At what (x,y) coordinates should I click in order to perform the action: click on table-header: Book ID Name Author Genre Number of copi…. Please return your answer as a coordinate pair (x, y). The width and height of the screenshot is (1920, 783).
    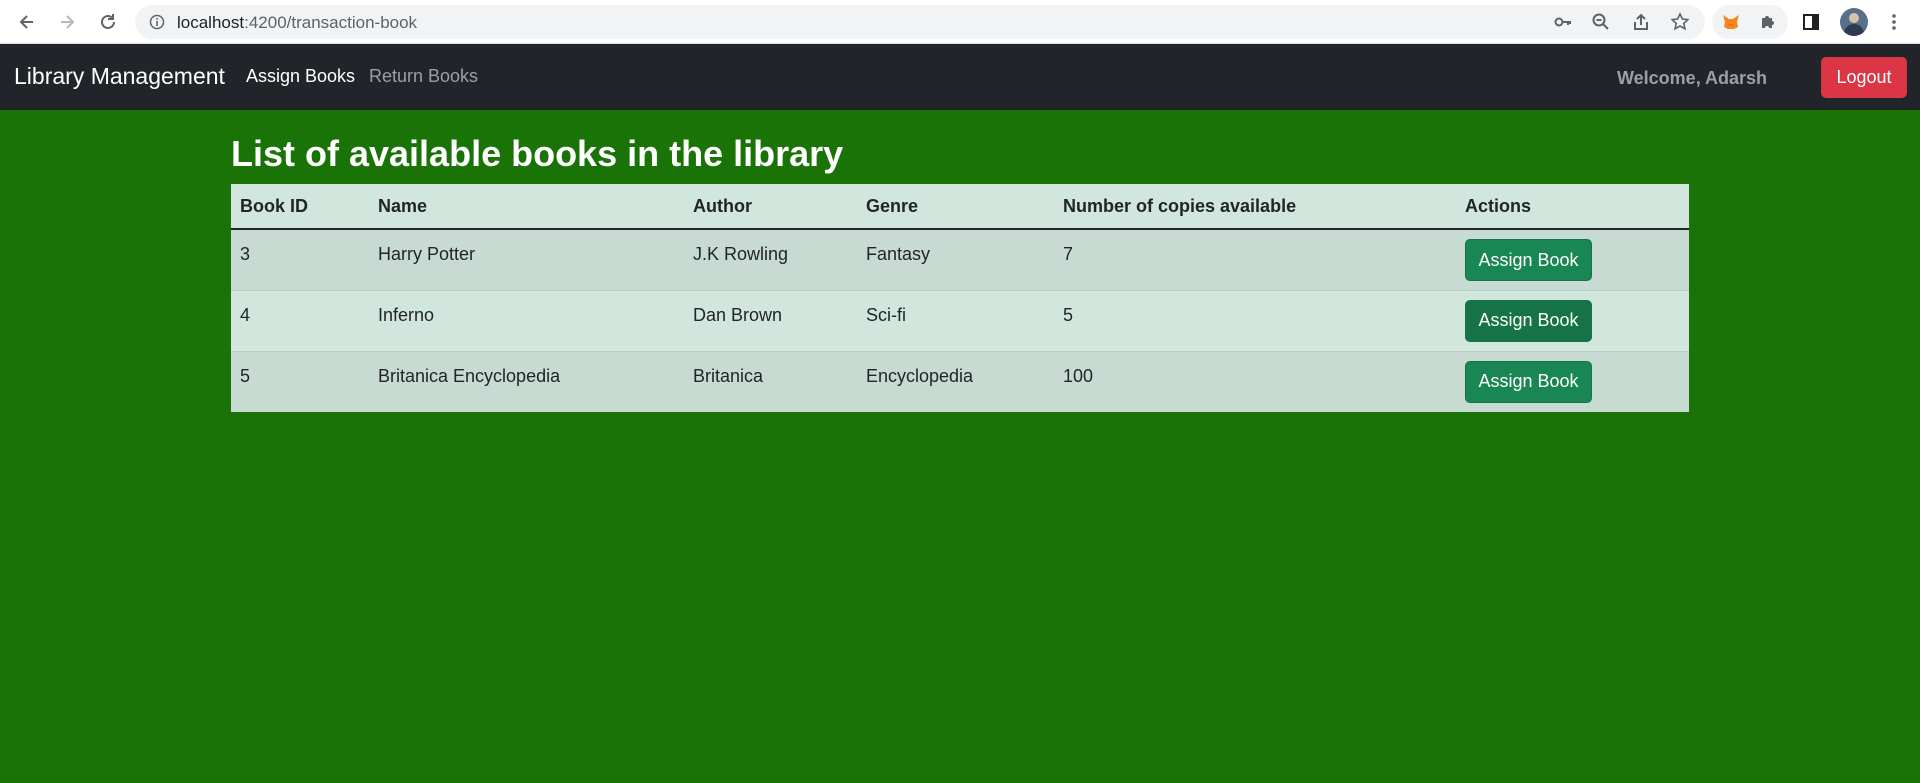
    Looking at the image, I should click on (960, 207).